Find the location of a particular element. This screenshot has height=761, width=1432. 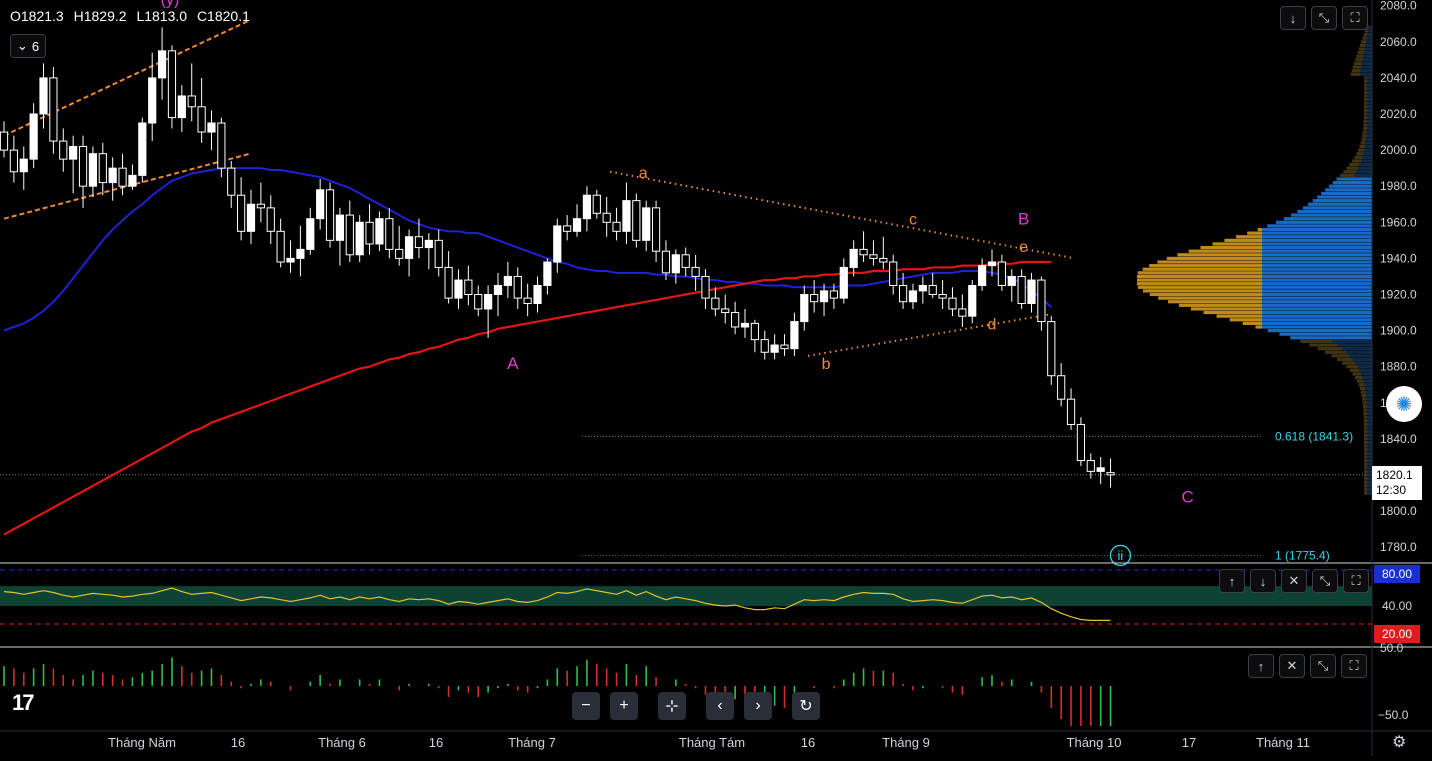

chevron-left-icon: ‹ is located at coordinates (720, 705).